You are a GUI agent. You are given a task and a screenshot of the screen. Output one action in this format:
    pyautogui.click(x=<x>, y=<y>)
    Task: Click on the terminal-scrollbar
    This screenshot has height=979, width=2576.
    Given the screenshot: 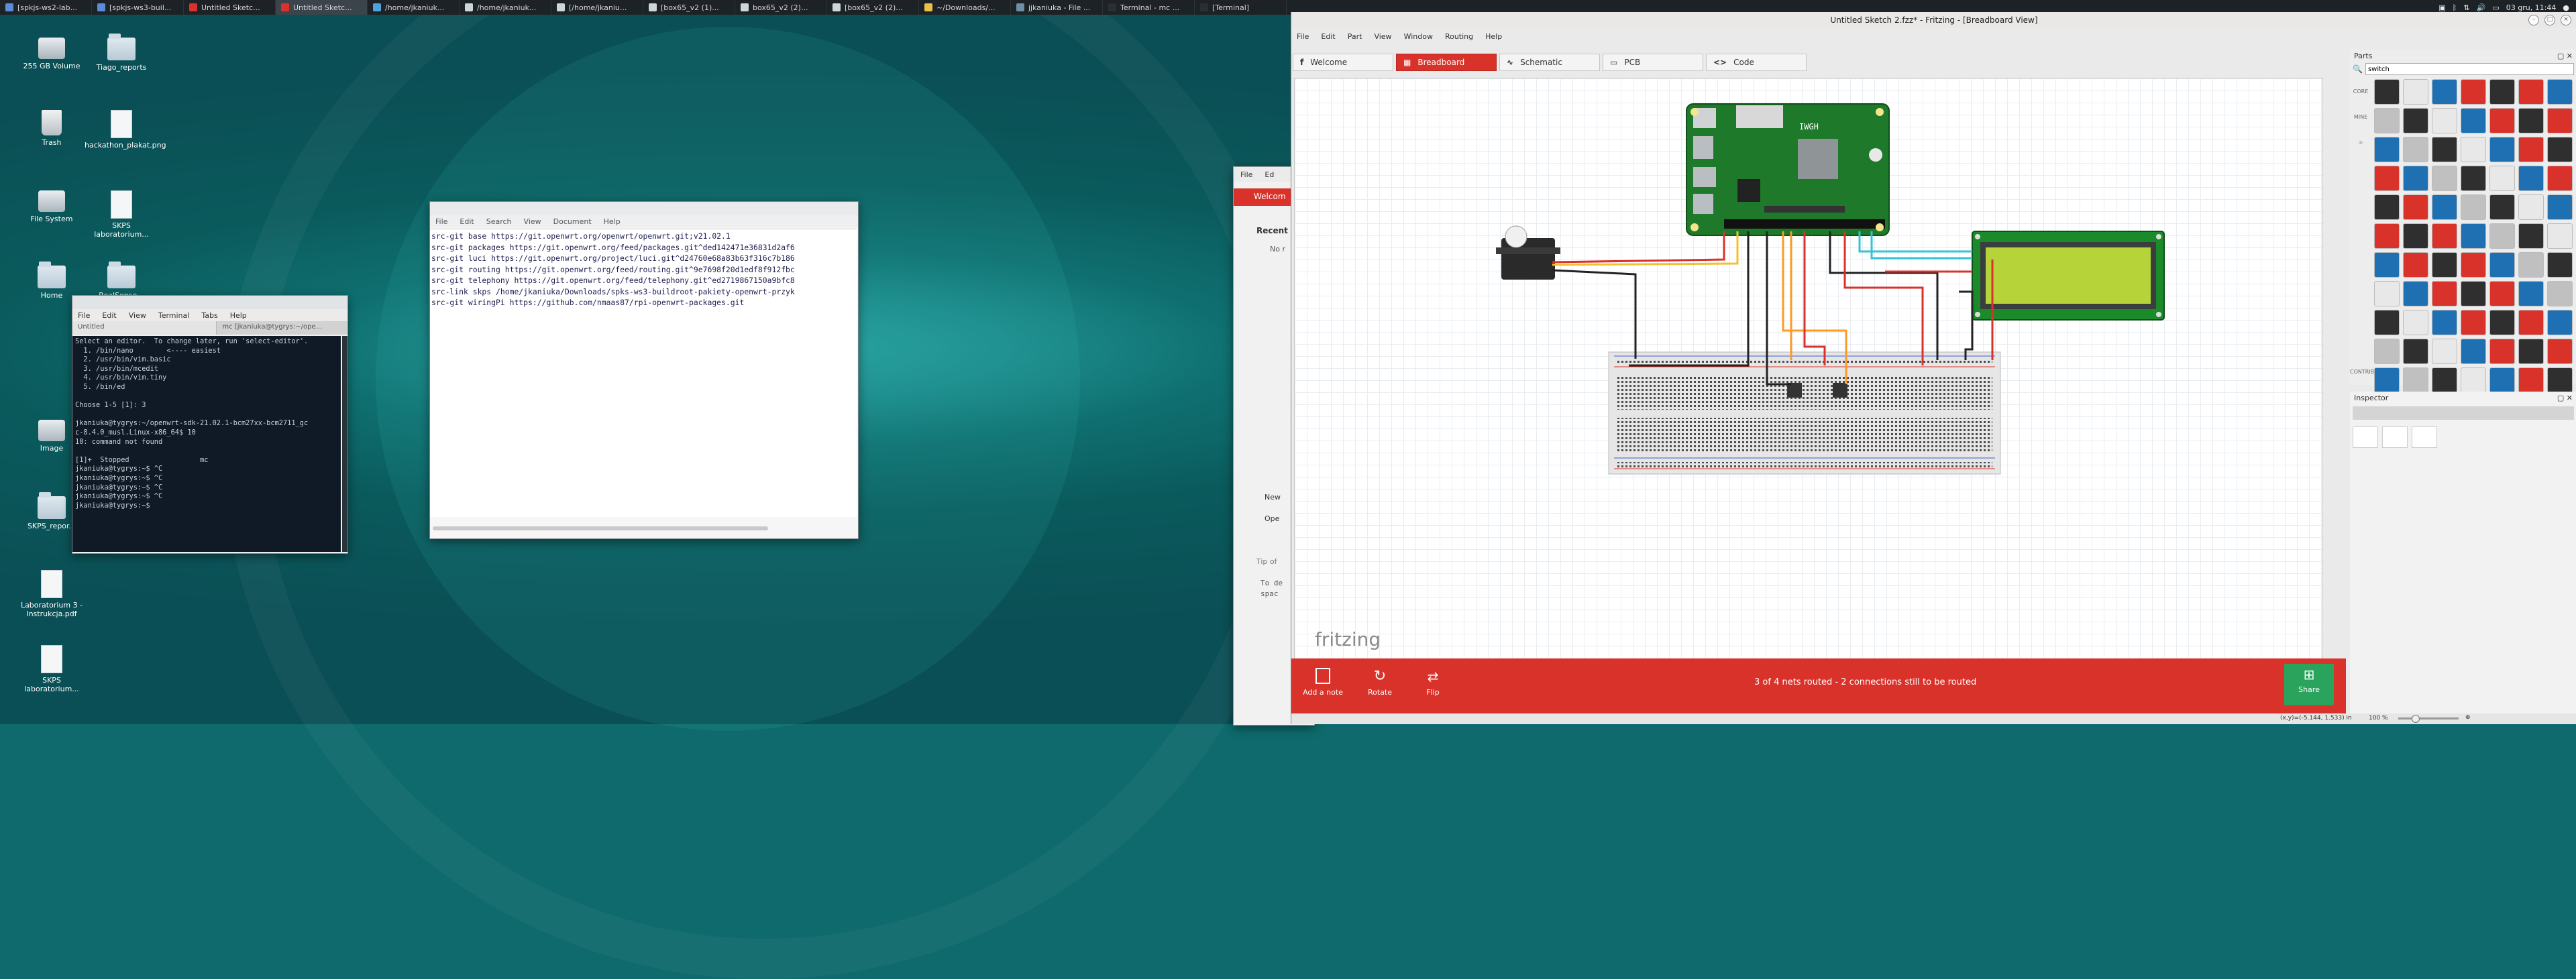 What is the action you would take?
    pyautogui.click(x=344, y=444)
    